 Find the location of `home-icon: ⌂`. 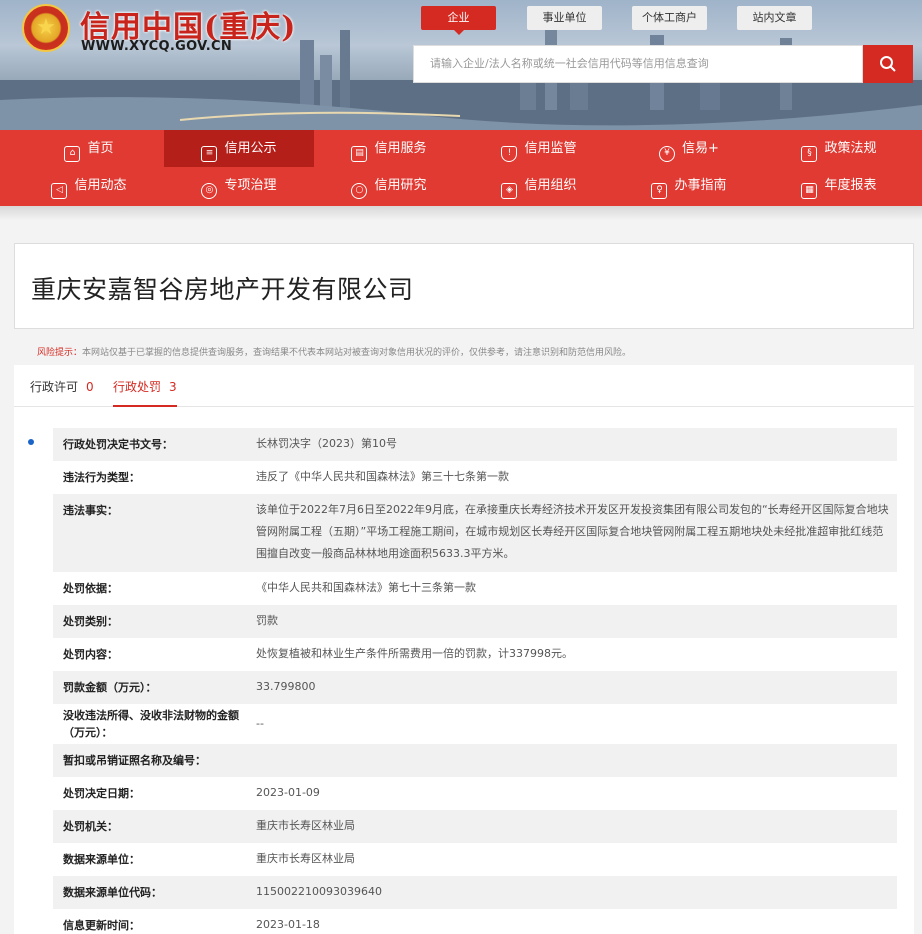

home-icon: ⌂ is located at coordinates (72, 154).